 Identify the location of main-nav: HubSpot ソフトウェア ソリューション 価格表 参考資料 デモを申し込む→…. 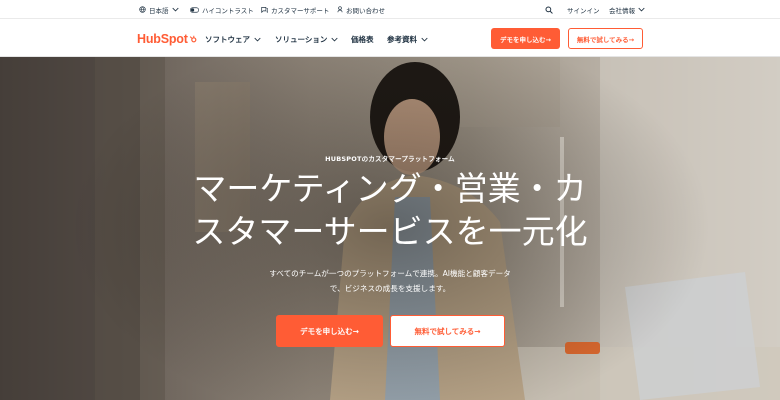
(390, 38).